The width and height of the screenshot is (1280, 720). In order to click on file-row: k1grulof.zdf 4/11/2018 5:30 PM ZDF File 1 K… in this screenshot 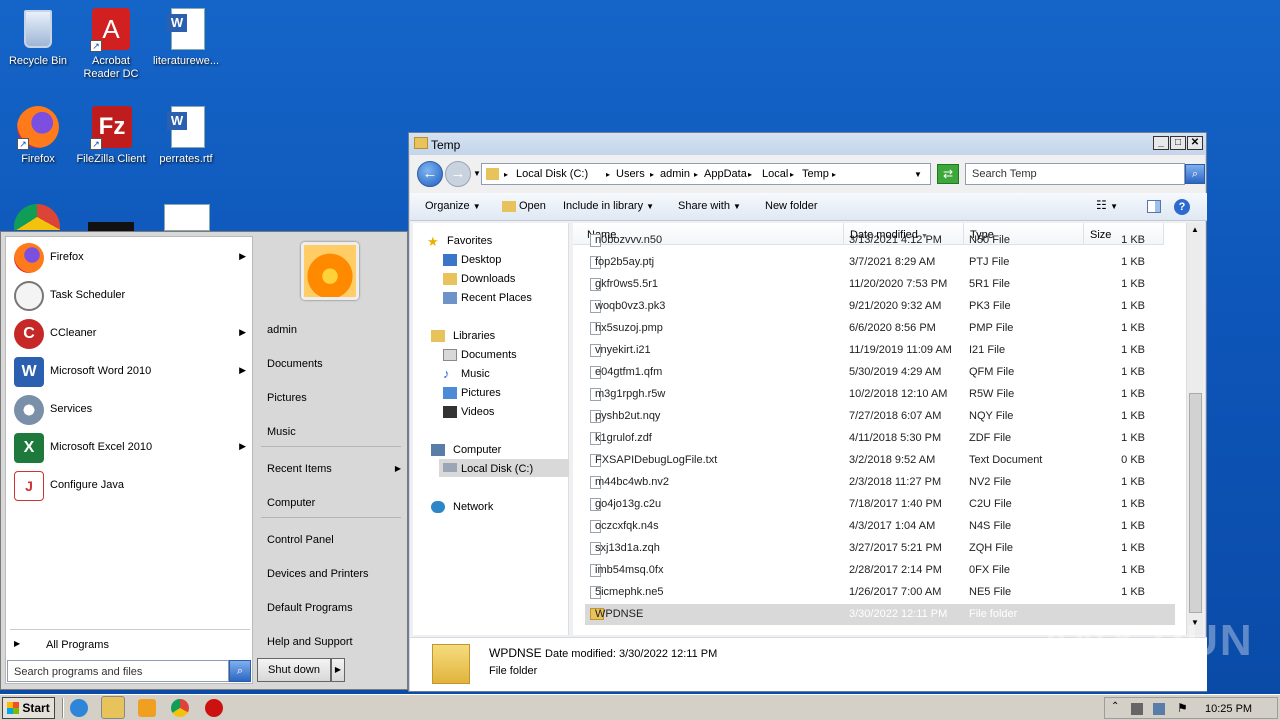, I will do `click(880, 439)`.